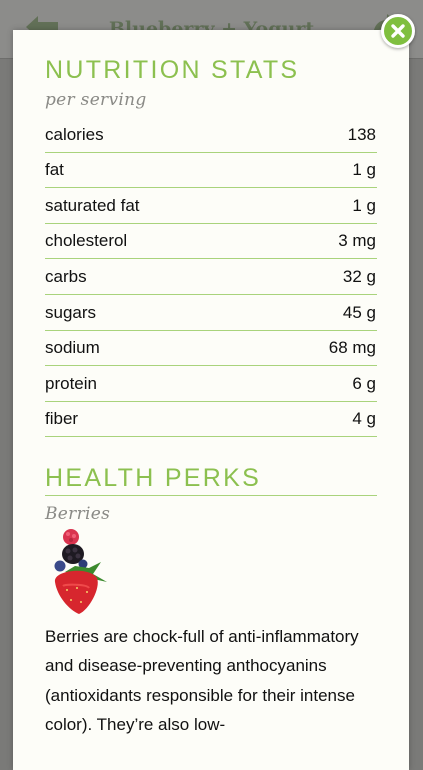 The image size is (423, 770). I want to click on nutrition-label: carbs, so click(66, 276).